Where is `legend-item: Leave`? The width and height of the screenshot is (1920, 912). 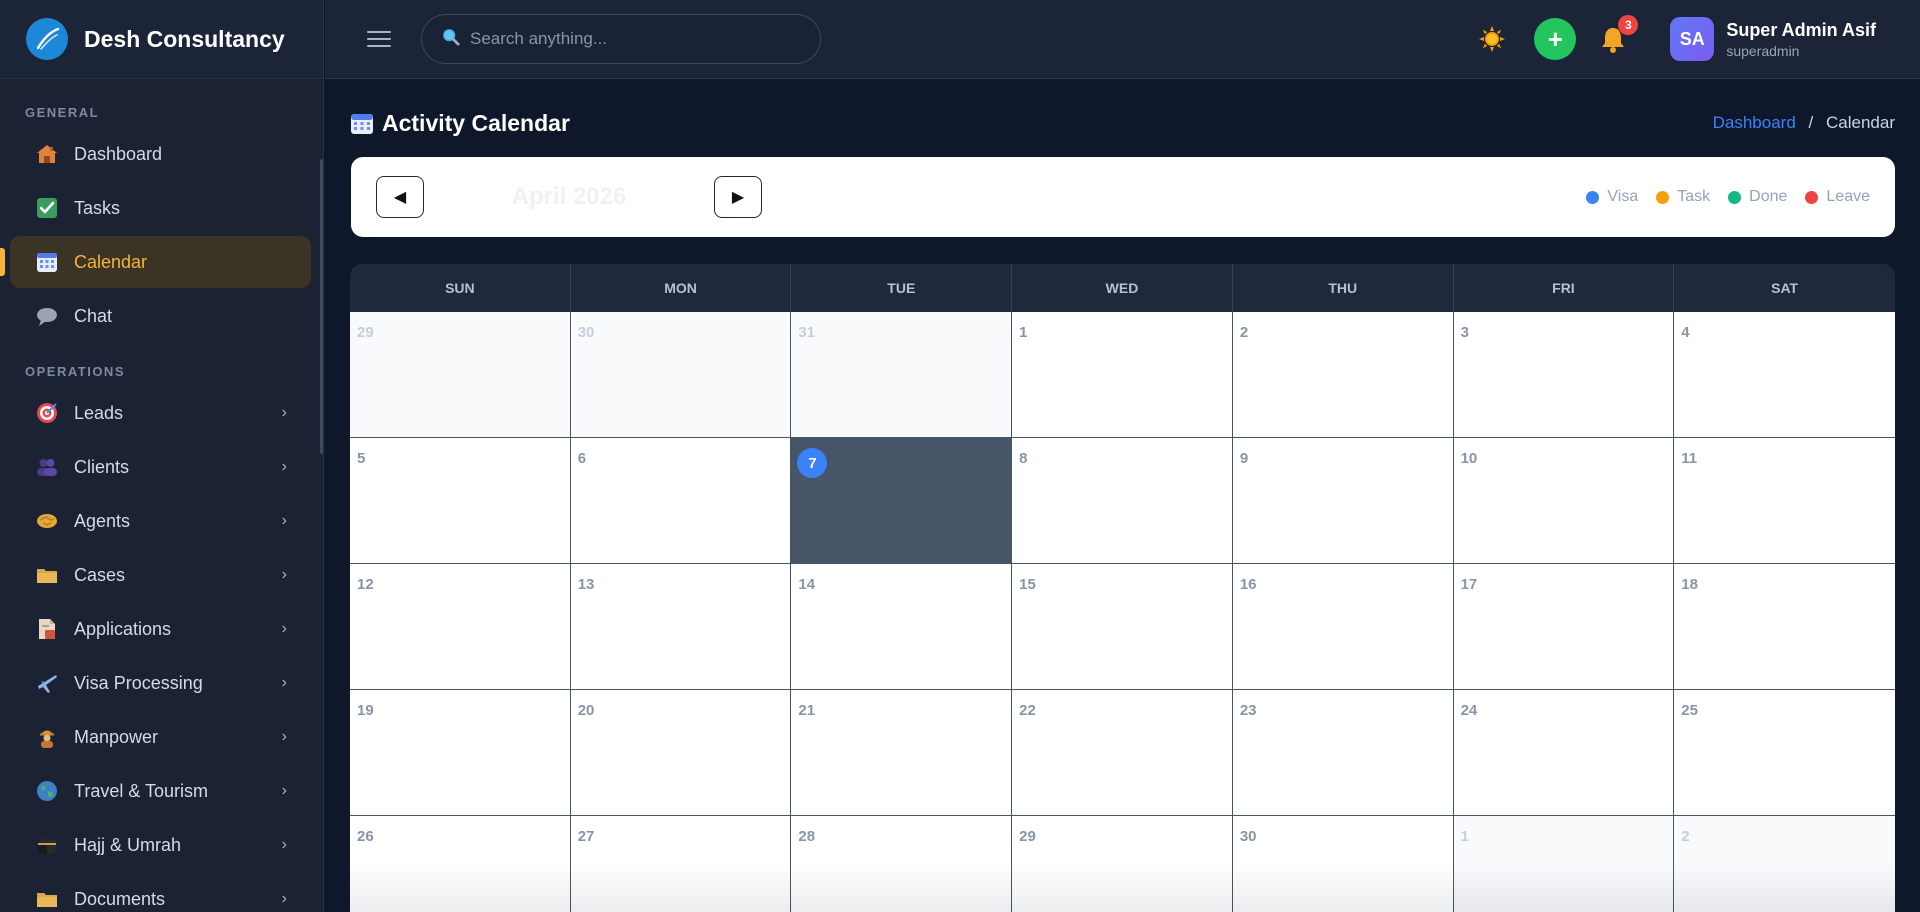 legend-item: Leave is located at coordinates (1837, 197).